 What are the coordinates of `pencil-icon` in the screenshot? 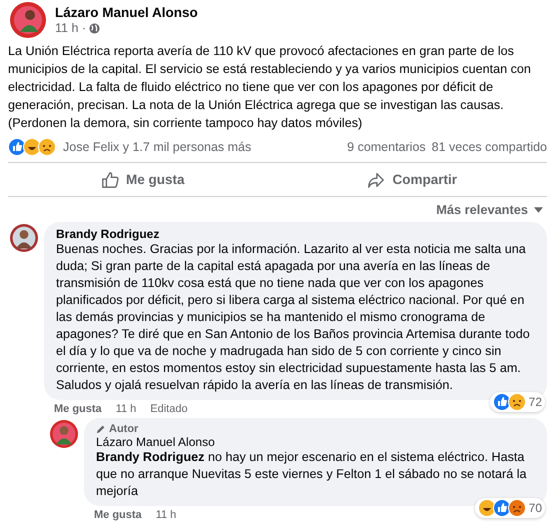 It's located at (101, 429).